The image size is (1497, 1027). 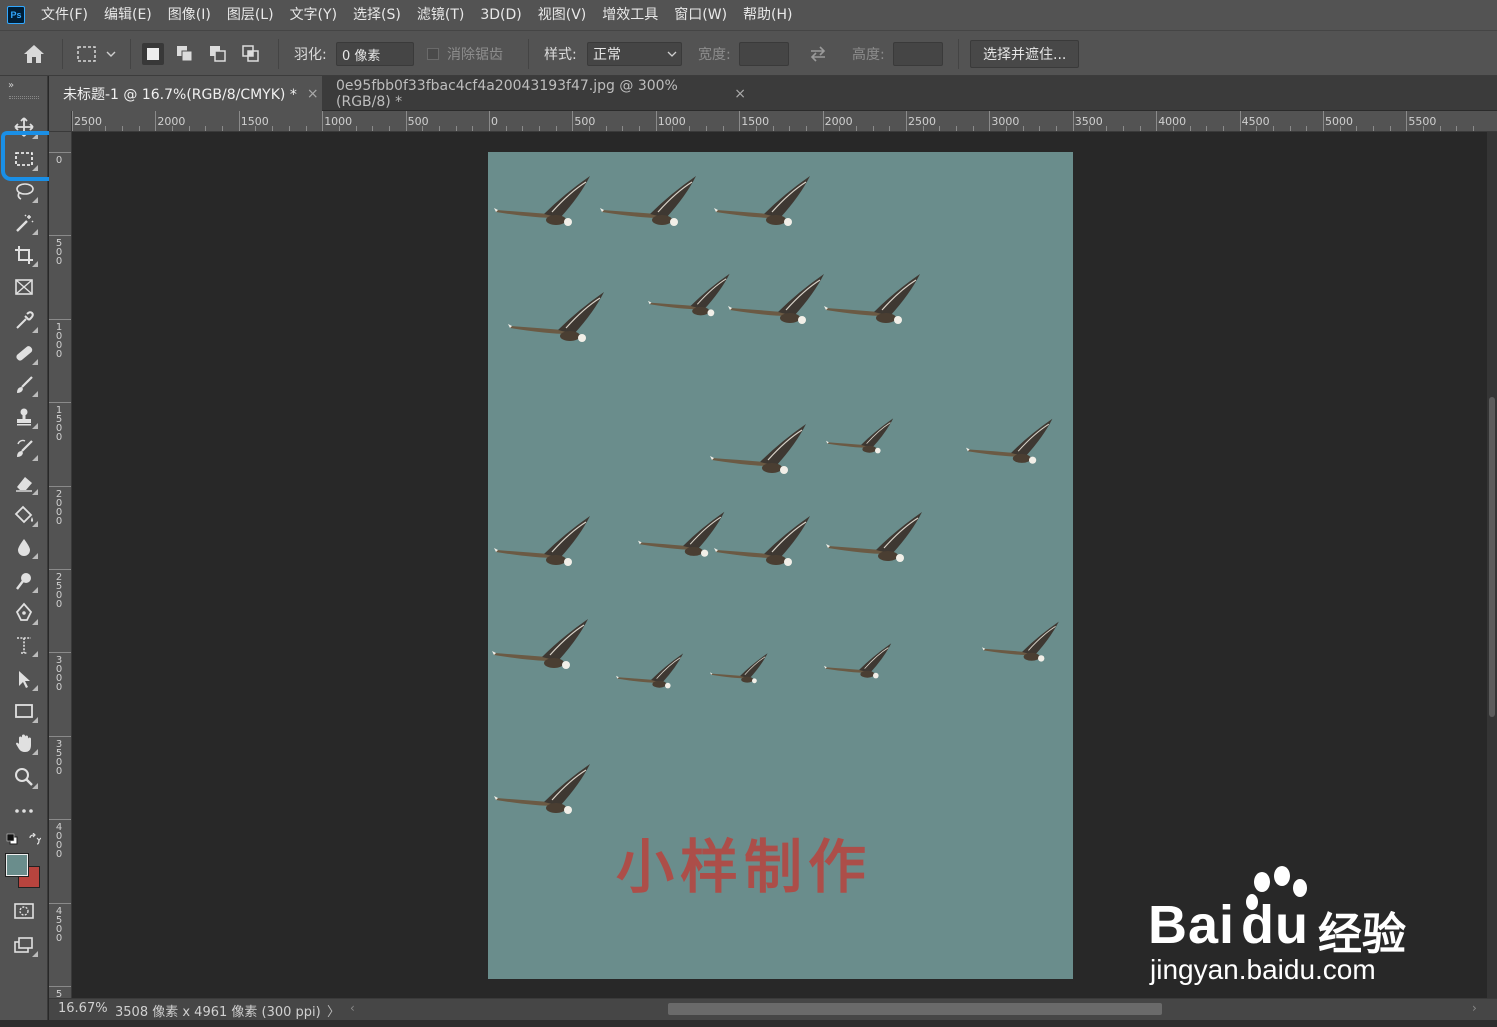 I want to click on zoom-tool, so click(x=24, y=777).